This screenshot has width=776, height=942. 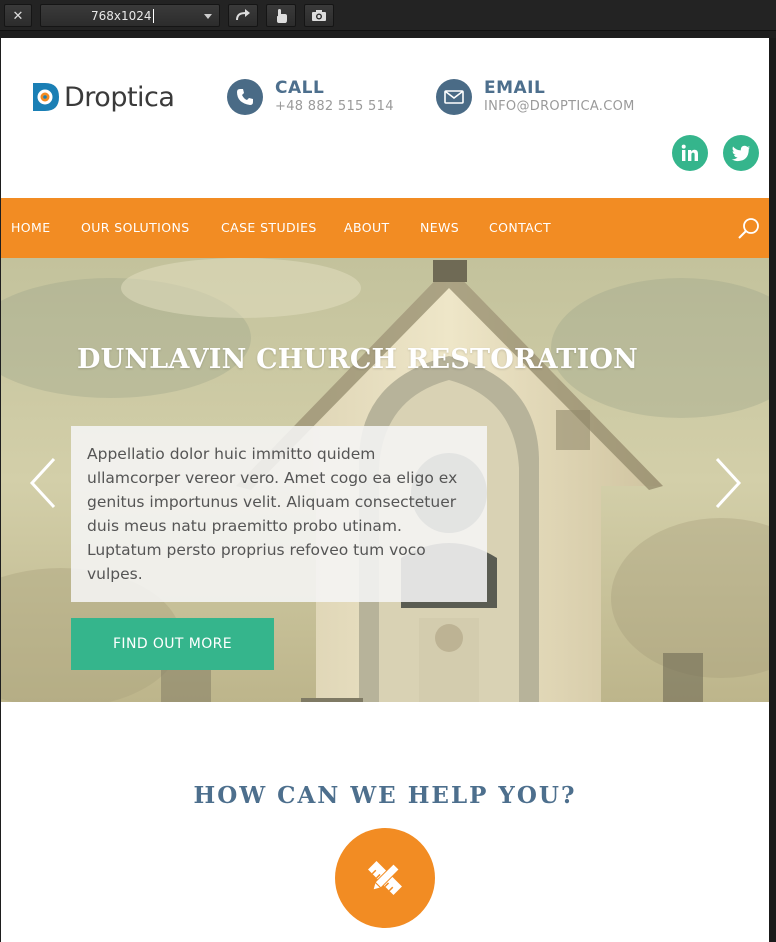 What do you see at coordinates (772, 490) in the screenshot?
I see `viewport-edge` at bounding box center [772, 490].